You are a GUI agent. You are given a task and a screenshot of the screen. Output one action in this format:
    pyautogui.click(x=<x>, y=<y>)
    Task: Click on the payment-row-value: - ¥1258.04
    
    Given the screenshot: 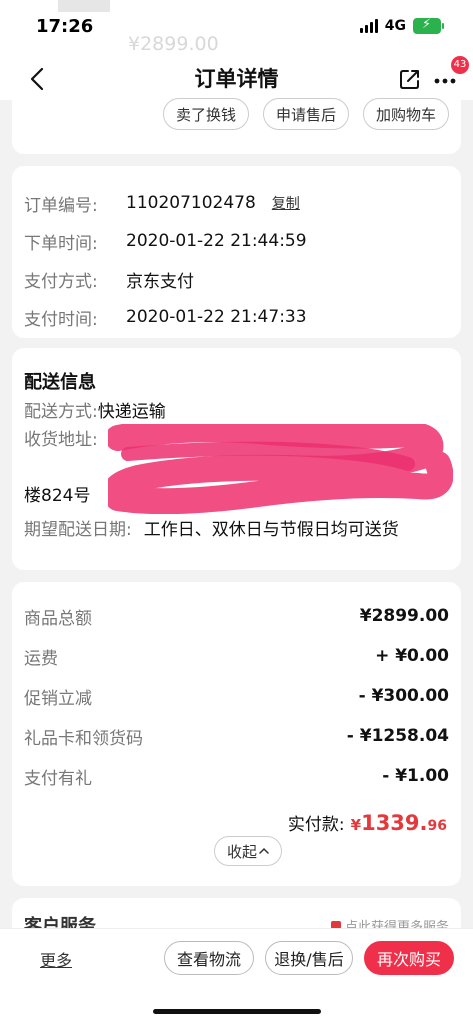 What is the action you would take?
    pyautogui.click(x=397, y=736)
    